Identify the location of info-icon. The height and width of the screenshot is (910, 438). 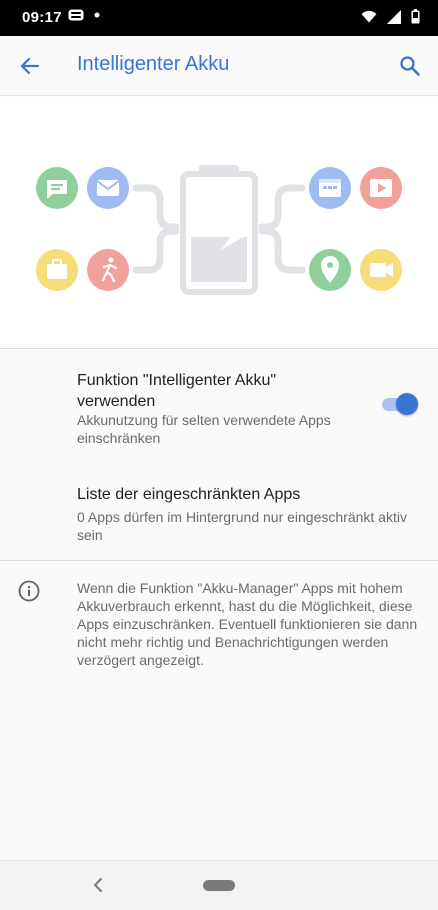
(29, 591).